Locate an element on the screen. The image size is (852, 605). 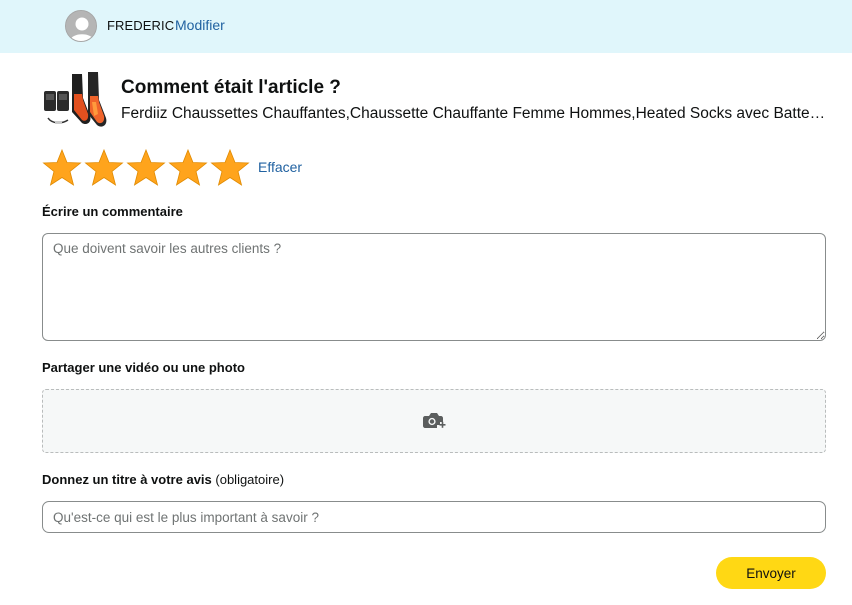
review-question-title: Comment était l'article ? is located at coordinates (231, 87).